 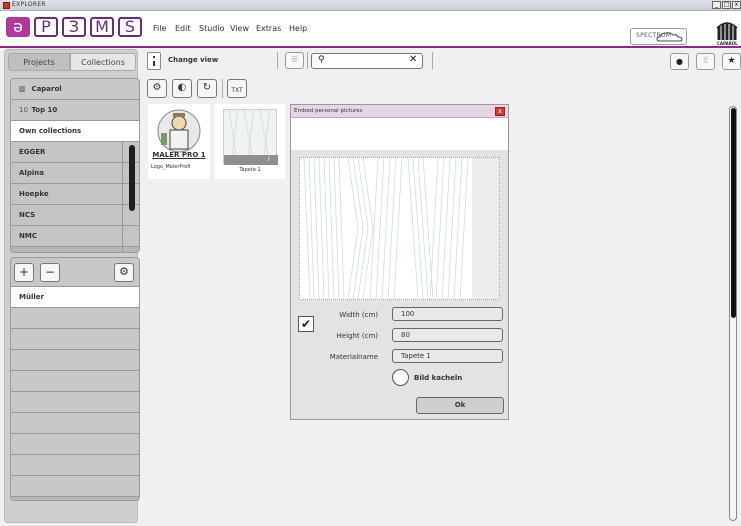 What do you see at coordinates (207, 88) in the screenshot?
I see `refresh-icon: ↻` at bounding box center [207, 88].